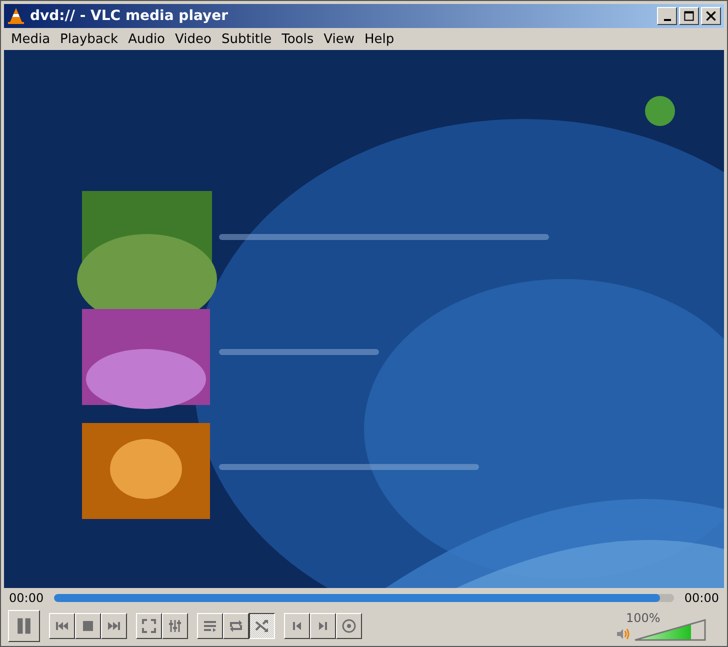 This screenshot has height=647, width=728. I want to click on sliders-icon, so click(175, 626).